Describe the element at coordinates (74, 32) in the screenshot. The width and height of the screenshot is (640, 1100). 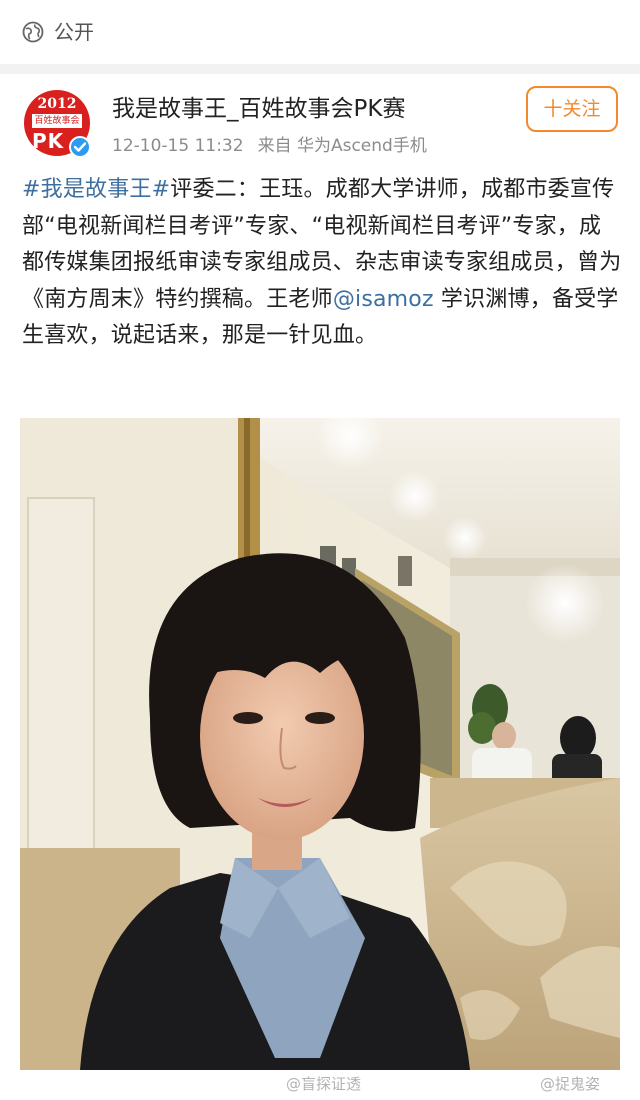
I see `visibility-label: 公开` at that location.